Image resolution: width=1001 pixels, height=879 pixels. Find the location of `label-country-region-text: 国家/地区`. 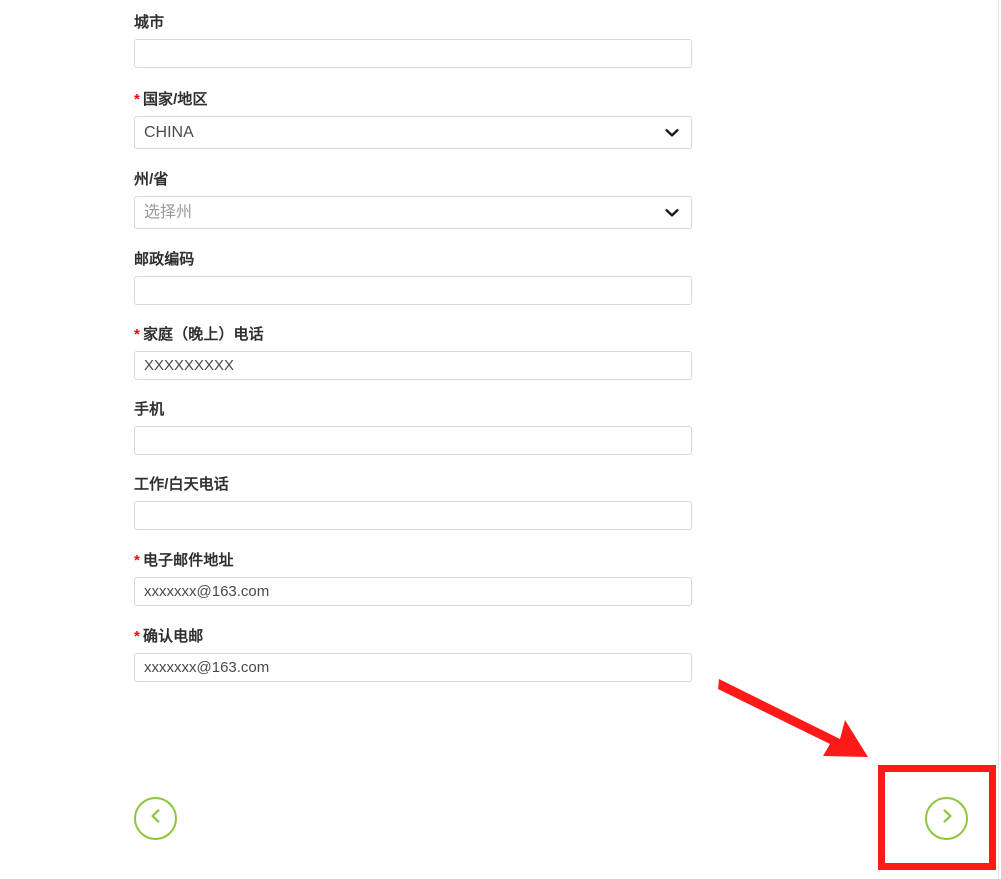

label-country-region-text: 国家/地区 is located at coordinates (175, 99).